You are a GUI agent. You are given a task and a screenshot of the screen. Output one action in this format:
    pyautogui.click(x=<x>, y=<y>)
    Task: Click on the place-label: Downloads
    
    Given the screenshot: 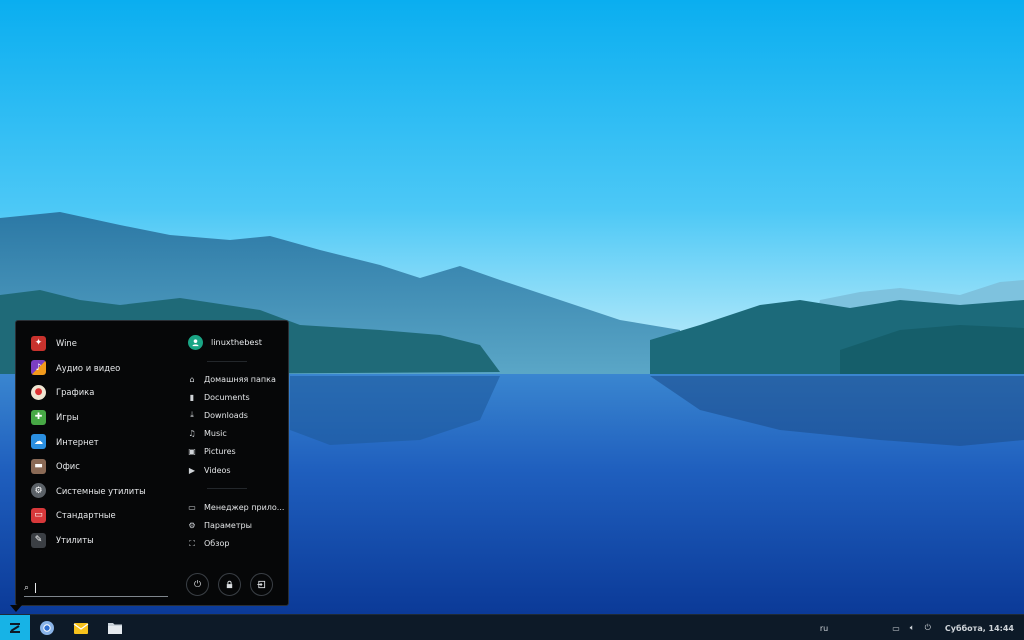 What is the action you would take?
    pyautogui.click(x=226, y=415)
    